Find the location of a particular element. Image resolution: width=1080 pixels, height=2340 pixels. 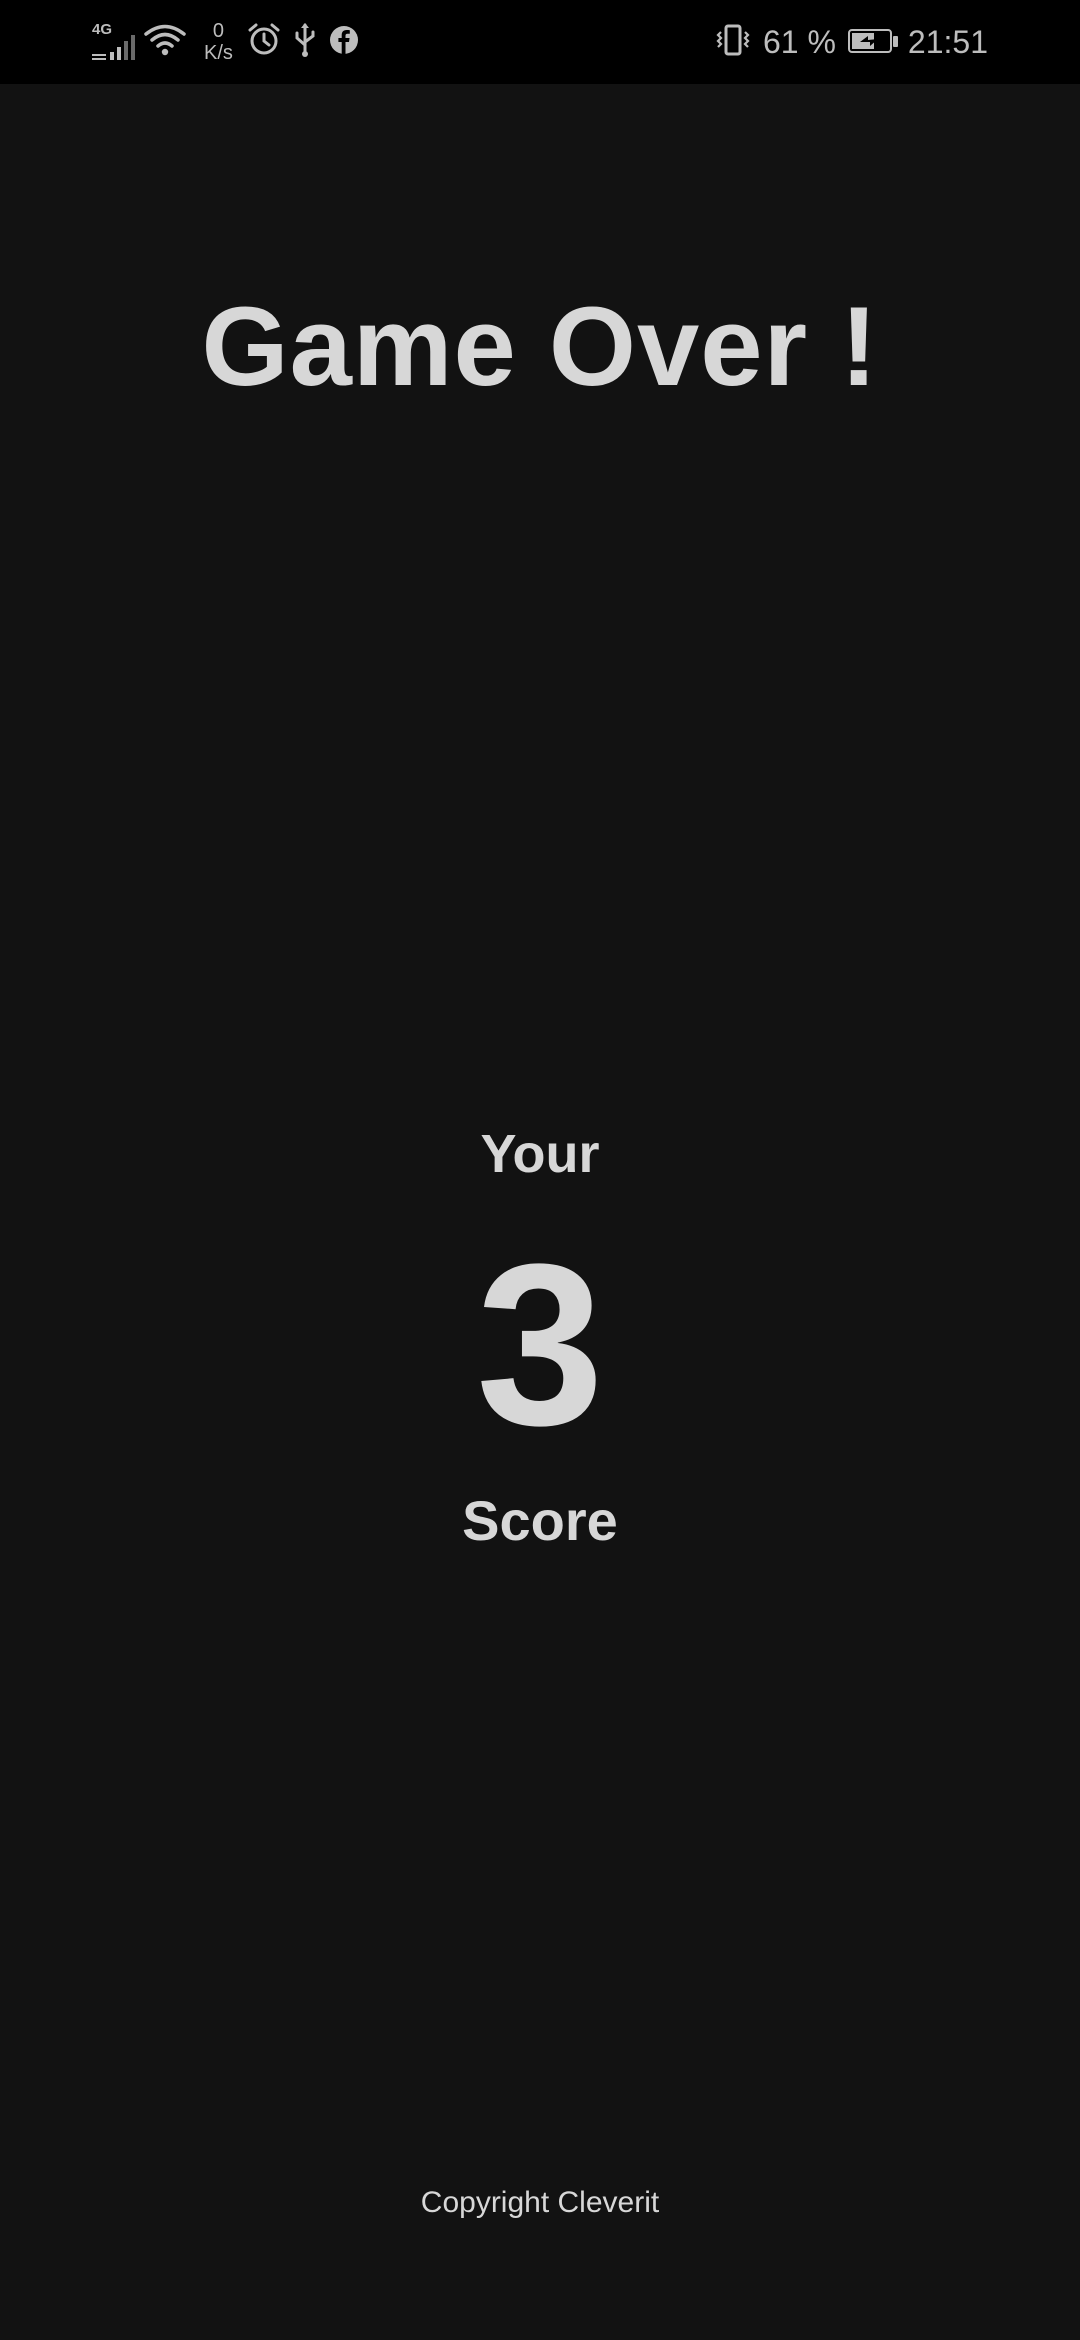

your-label: Your is located at coordinates (540, 1154).